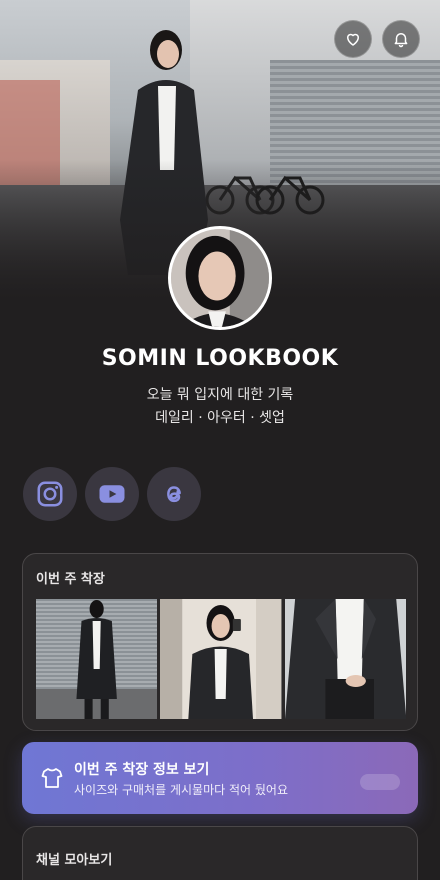 Image resolution: width=440 pixels, height=880 pixels. Describe the element at coordinates (220, 395) in the screenshot. I see `bio-line-1: 오늘 뭐 입지에 대한 기록` at that location.